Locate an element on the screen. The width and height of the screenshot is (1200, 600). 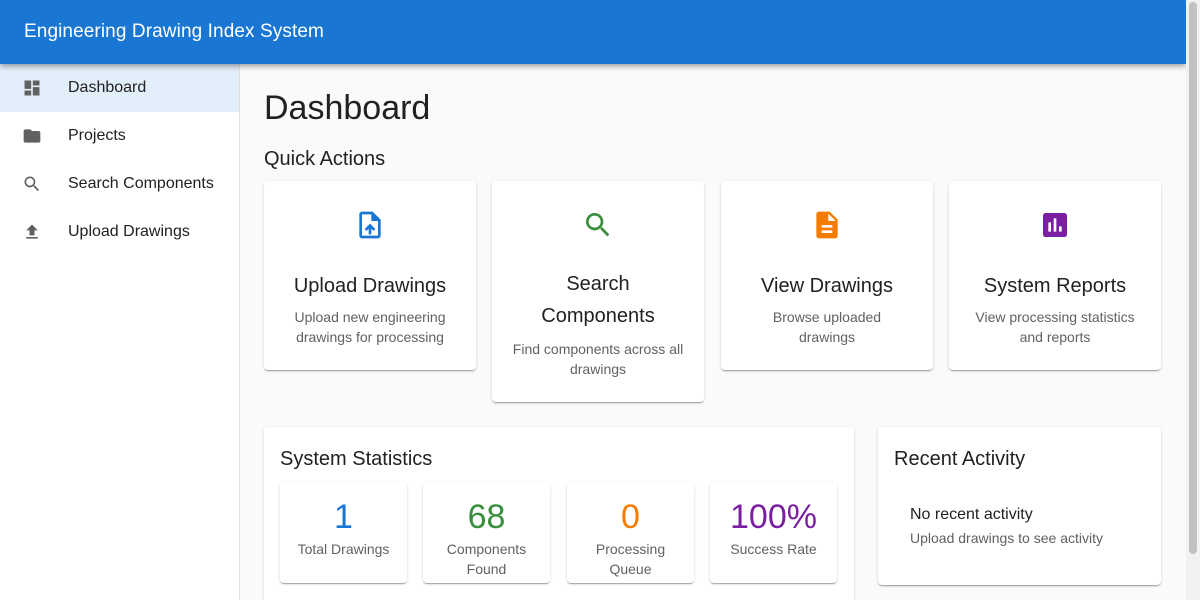
sidebar-item-label: Upload Drawings is located at coordinates (129, 231).